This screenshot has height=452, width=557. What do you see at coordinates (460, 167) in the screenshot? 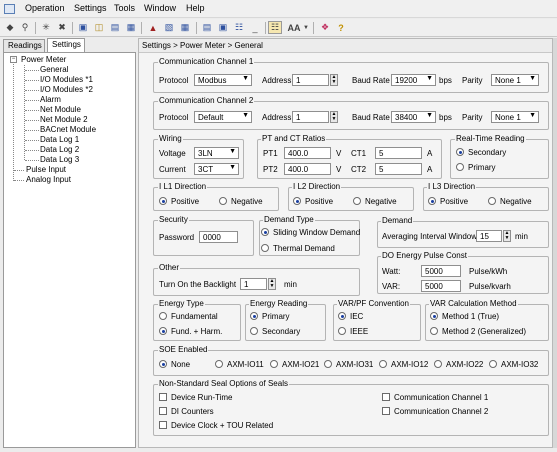
I see `primary-radio` at bounding box center [460, 167].